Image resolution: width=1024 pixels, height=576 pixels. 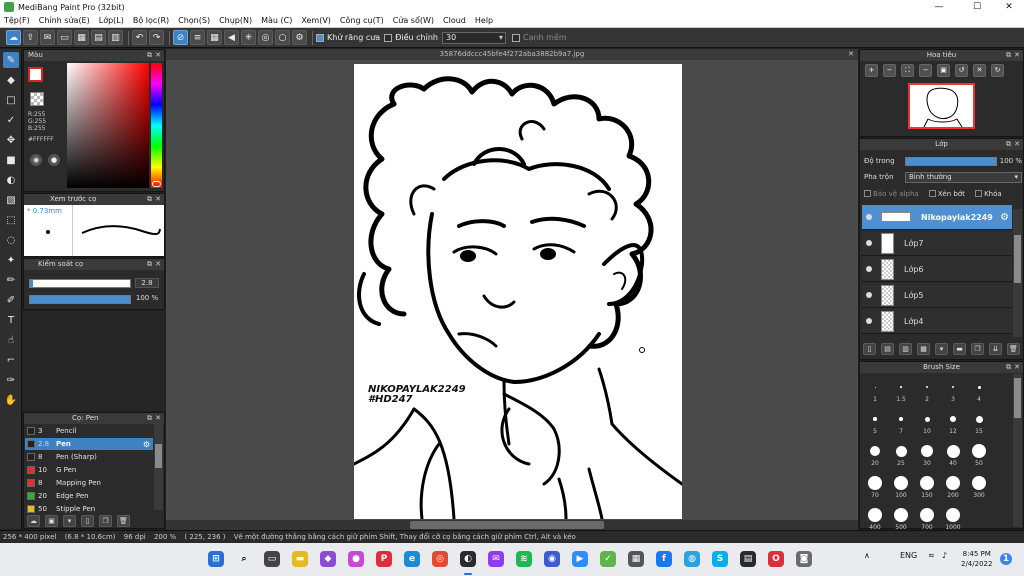 What do you see at coordinates (979, 70) in the screenshot?
I see `flip-icon: ✕` at bounding box center [979, 70].